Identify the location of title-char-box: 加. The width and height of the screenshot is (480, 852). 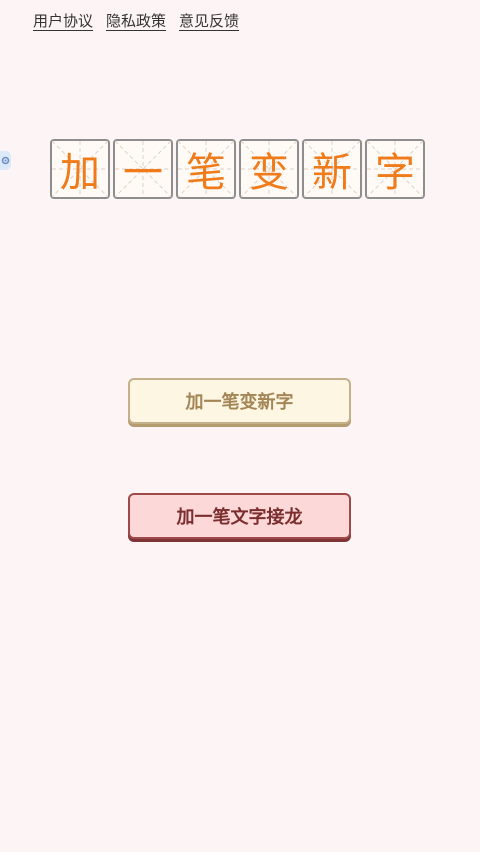
(80, 169).